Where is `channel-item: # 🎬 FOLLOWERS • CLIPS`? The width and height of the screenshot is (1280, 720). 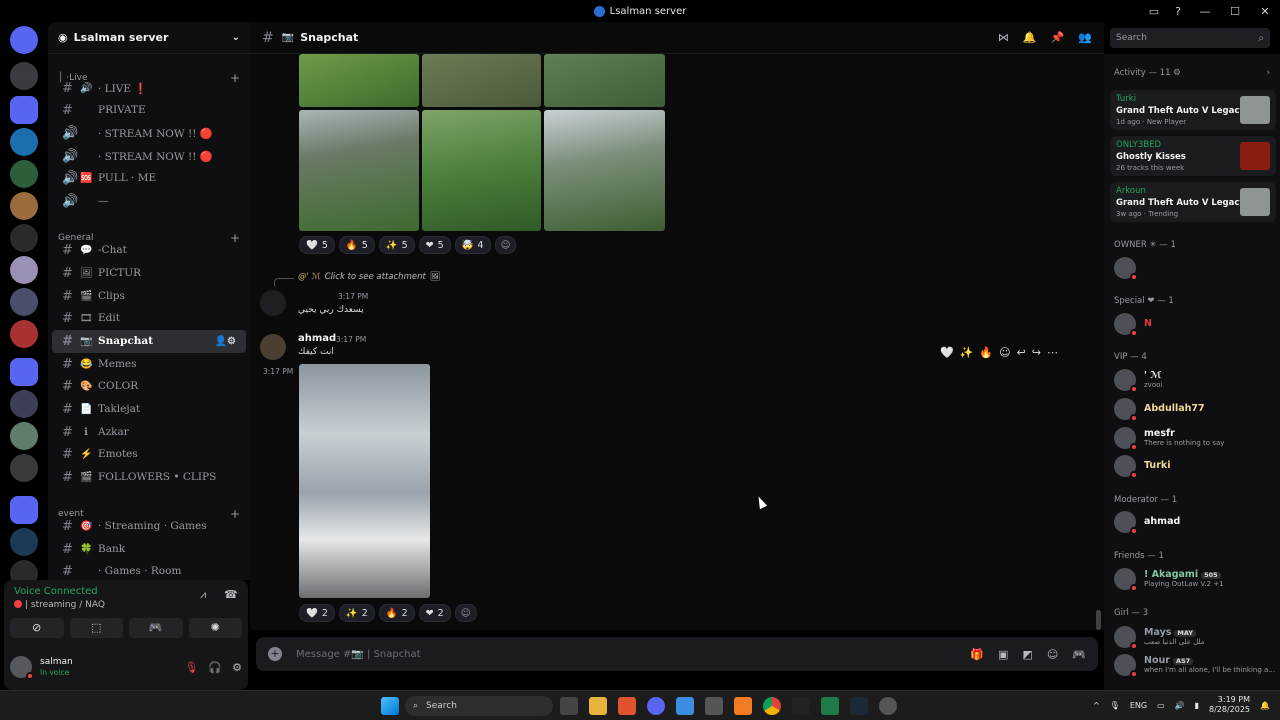 channel-item: # 🎬 FOLLOWERS • CLIPS is located at coordinates (149, 477).